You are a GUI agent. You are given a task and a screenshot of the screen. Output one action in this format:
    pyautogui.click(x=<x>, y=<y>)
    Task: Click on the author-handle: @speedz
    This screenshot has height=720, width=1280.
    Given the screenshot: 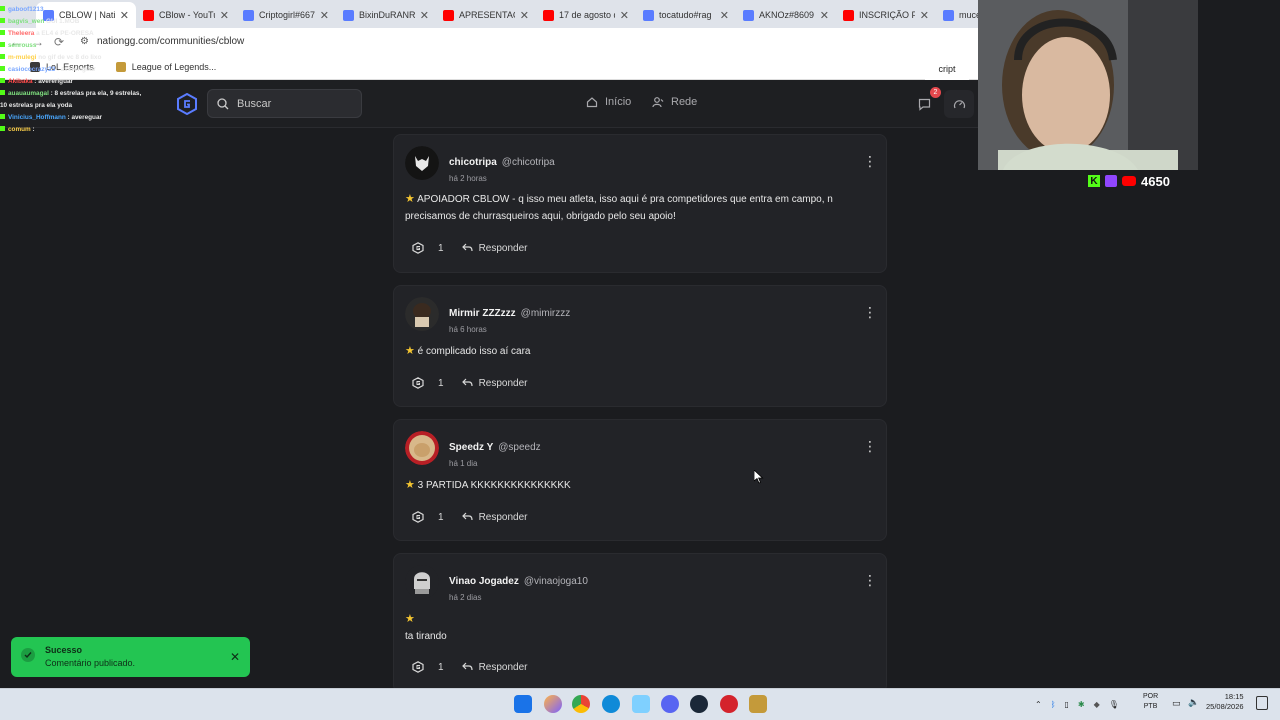 What is the action you would take?
    pyautogui.click(x=519, y=447)
    